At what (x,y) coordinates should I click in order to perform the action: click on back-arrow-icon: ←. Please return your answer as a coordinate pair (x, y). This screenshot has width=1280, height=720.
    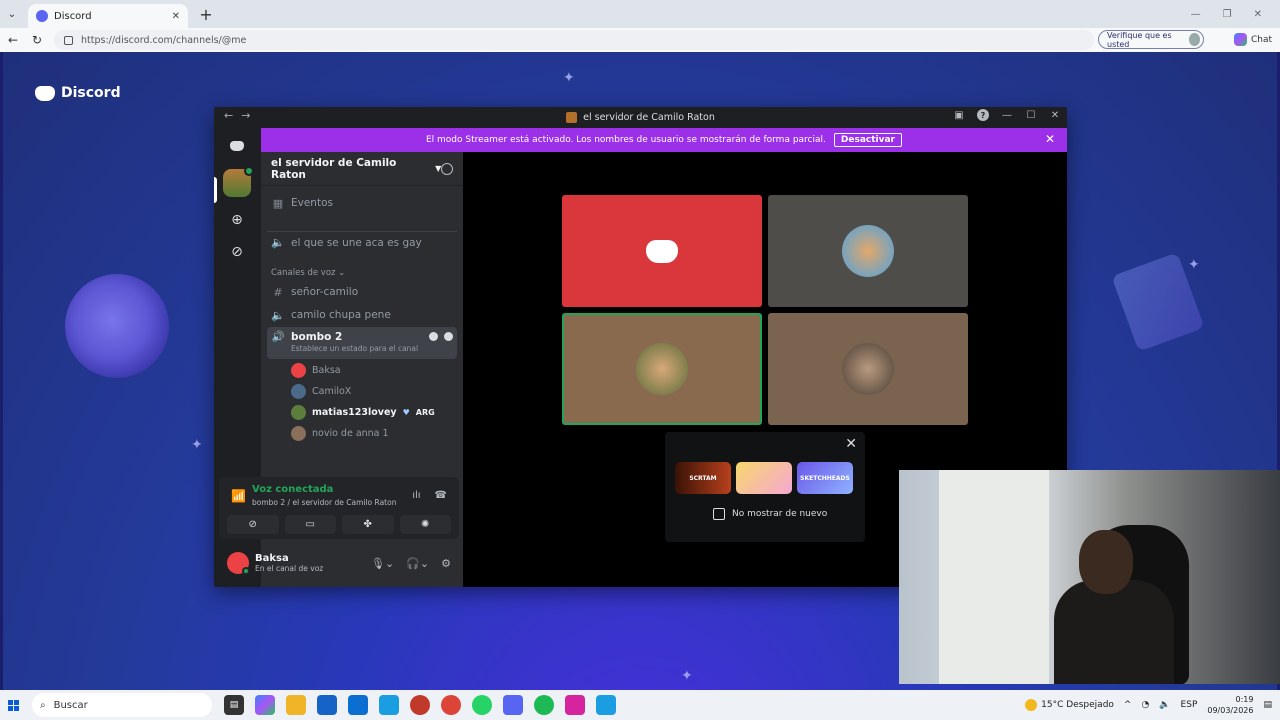
    Looking at the image, I should click on (228, 115).